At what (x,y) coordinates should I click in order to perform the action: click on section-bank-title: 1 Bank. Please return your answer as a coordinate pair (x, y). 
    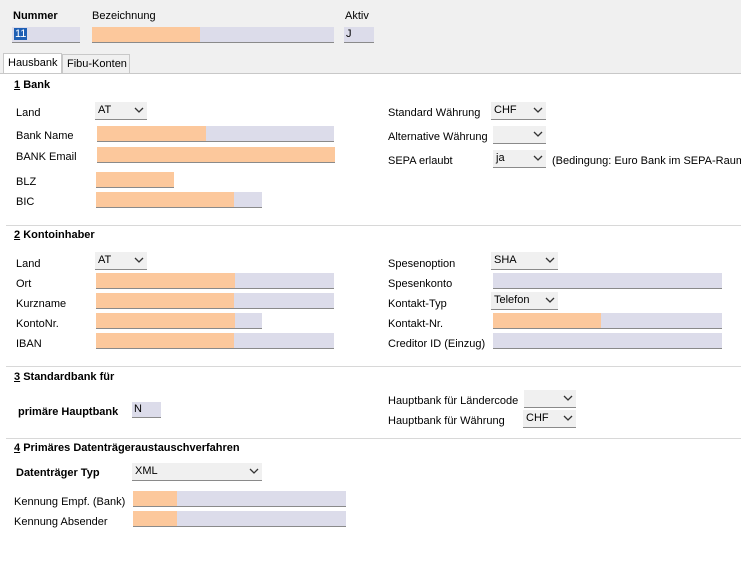
    Looking at the image, I should click on (32, 85).